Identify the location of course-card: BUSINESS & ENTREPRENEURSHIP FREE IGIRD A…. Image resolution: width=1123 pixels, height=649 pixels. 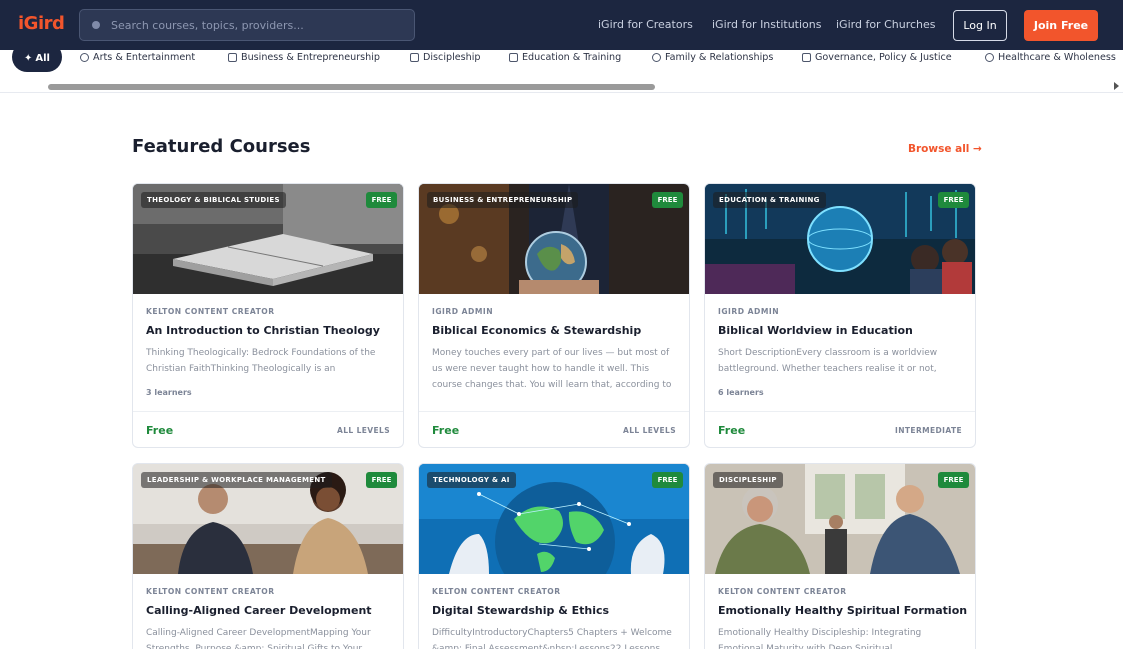
(554, 315).